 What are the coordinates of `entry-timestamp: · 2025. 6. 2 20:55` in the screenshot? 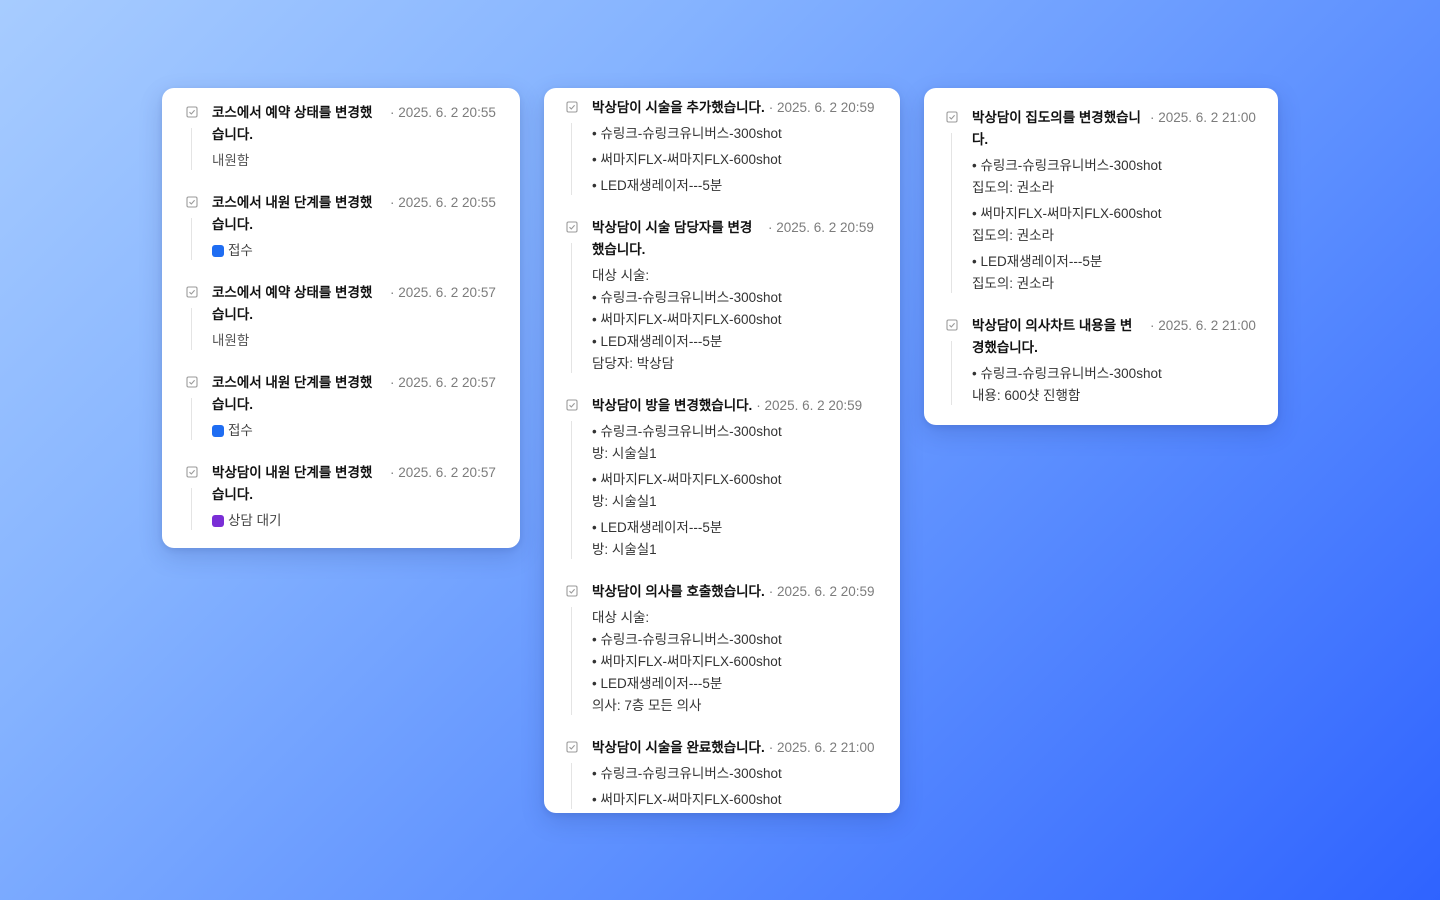 It's located at (443, 112).